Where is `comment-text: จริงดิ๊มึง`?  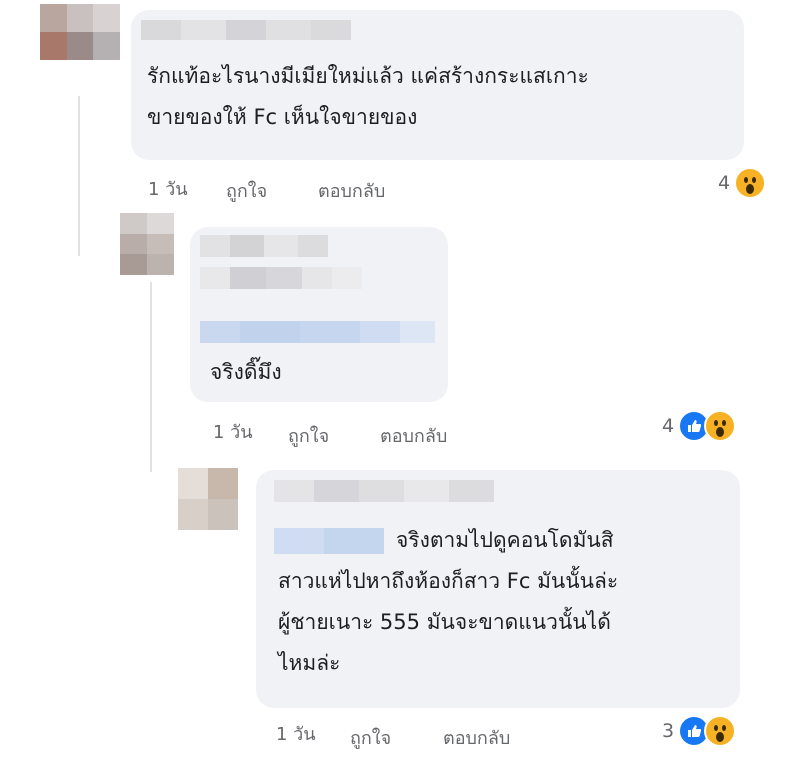 comment-text: จริงดิ๊มึง is located at coordinates (246, 372).